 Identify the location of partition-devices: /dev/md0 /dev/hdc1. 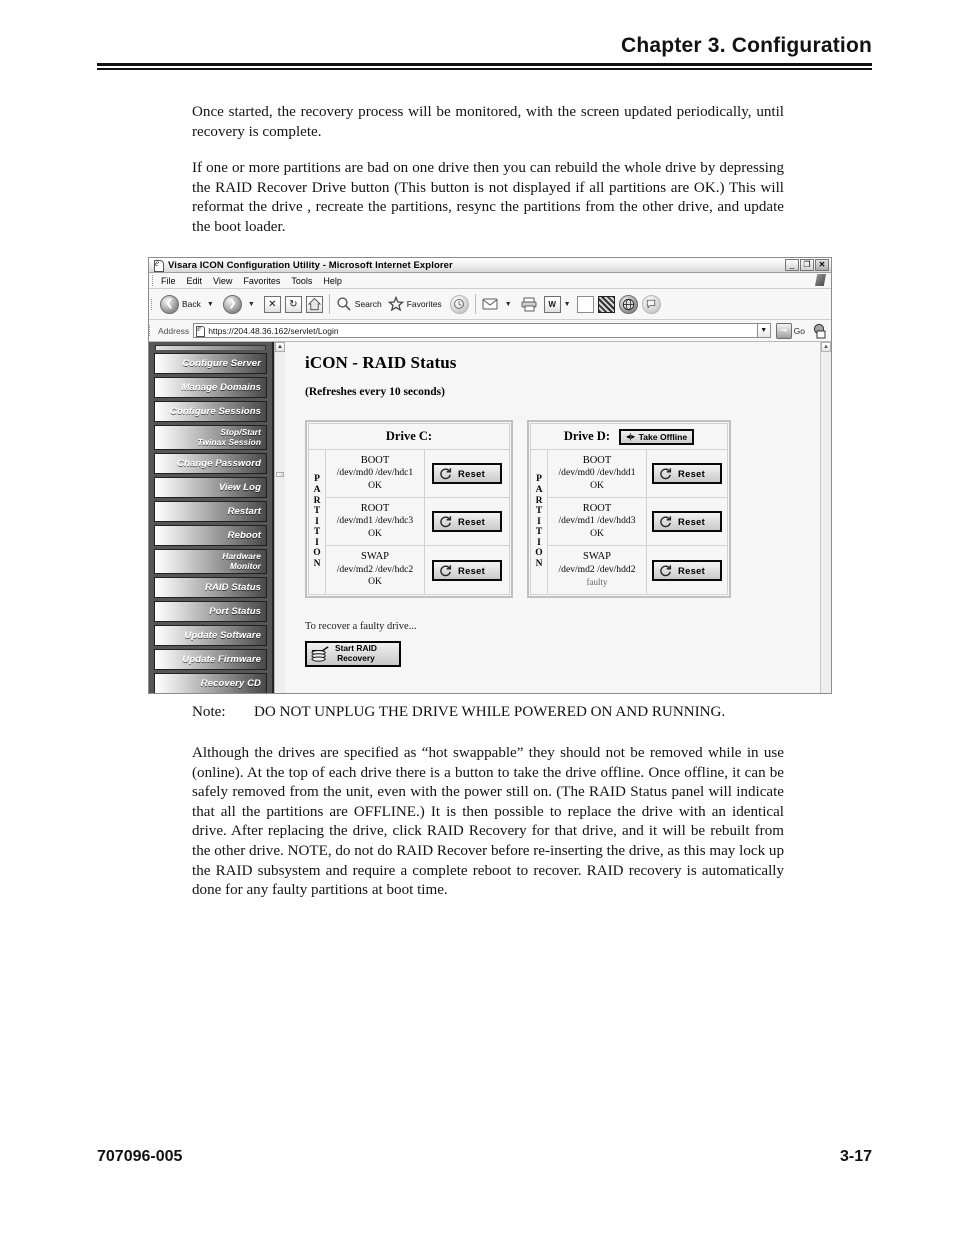
(375, 473).